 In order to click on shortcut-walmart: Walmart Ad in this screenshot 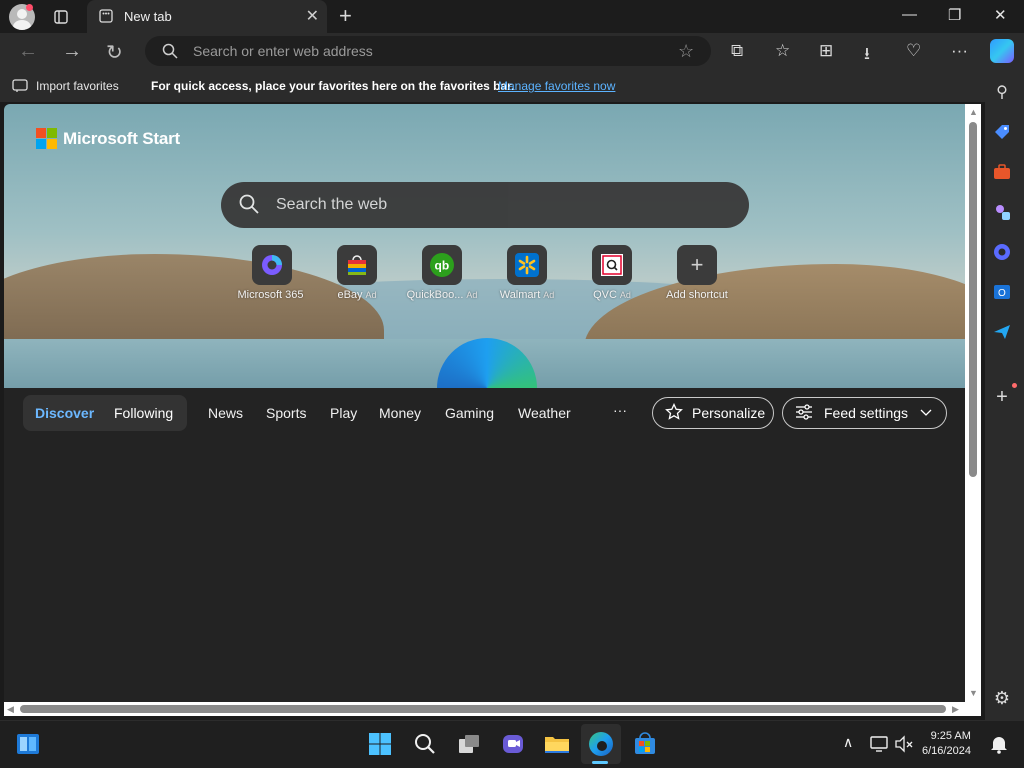, I will do `click(527, 273)`.